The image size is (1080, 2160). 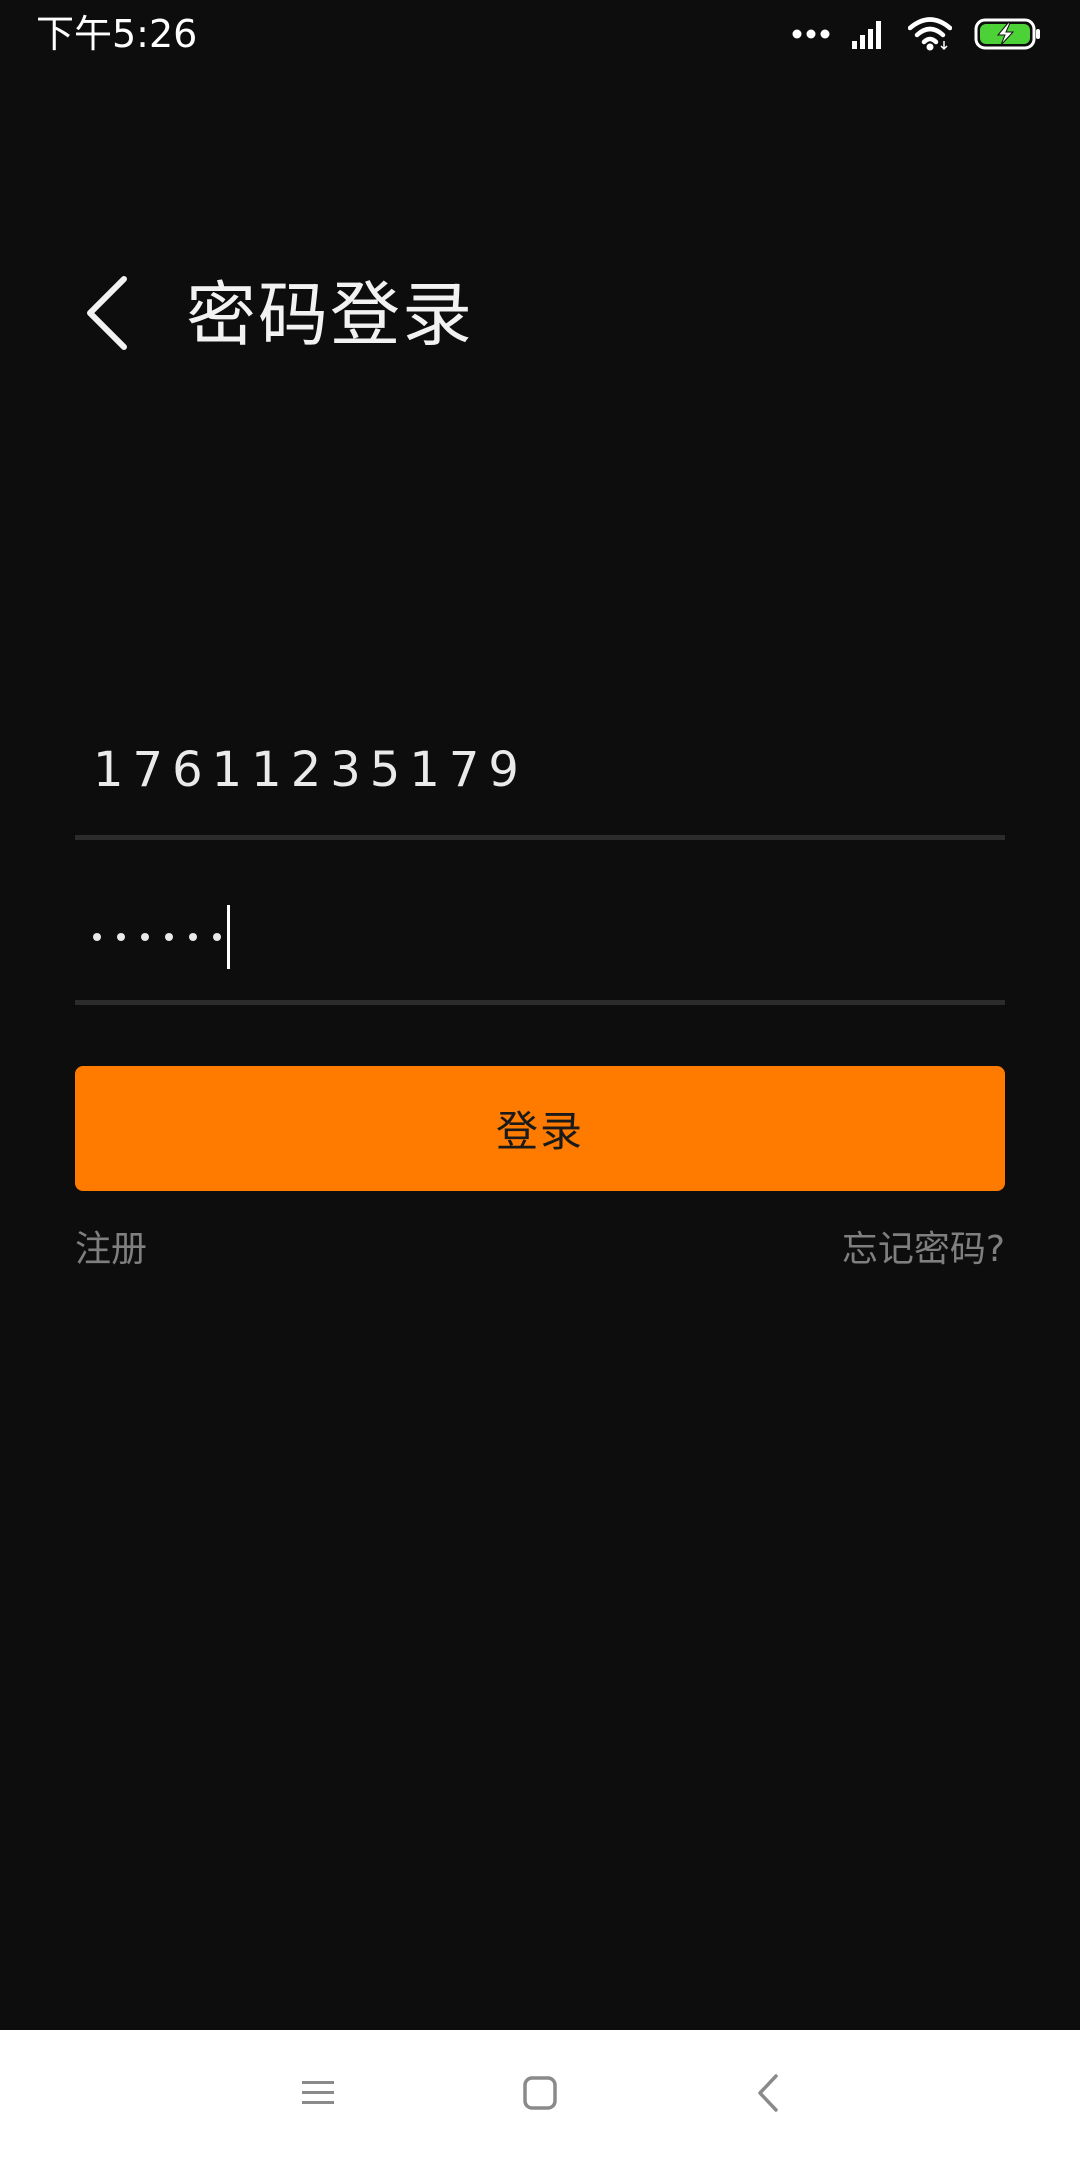 What do you see at coordinates (930, 34) in the screenshot?
I see `wifi-icon` at bounding box center [930, 34].